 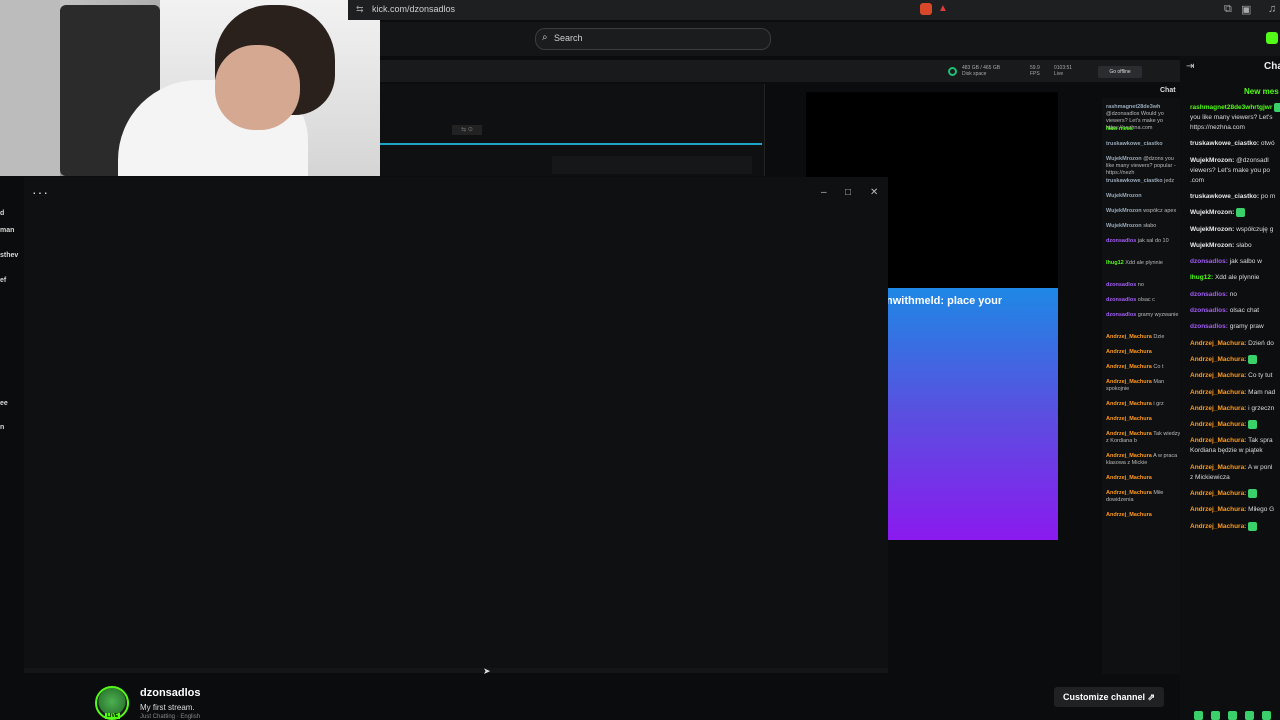 What do you see at coordinates (1235, 213) in the screenshot?
I see `chat-message: WujekMrozon:` at bounding box center [1235, 213].